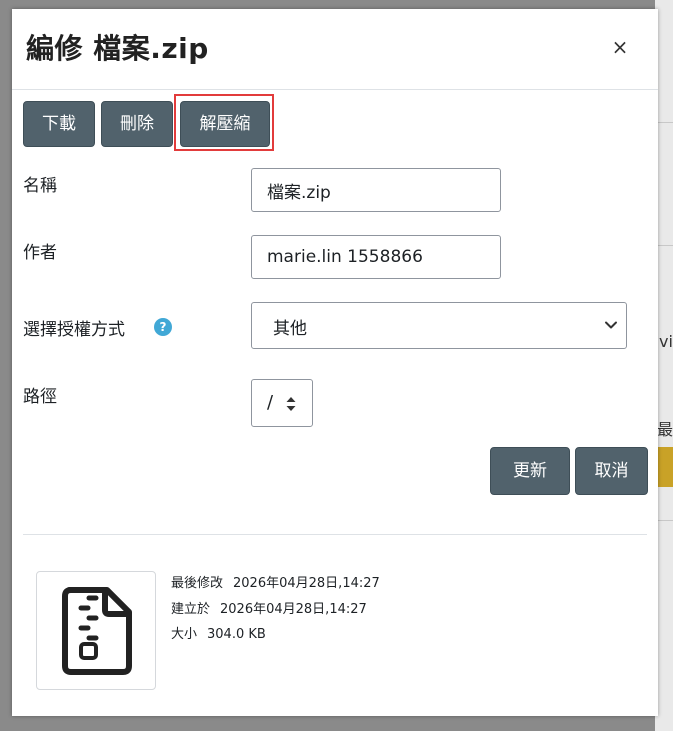  I want to click on size-info: 大小 304.0 KB, so click(218, 632).